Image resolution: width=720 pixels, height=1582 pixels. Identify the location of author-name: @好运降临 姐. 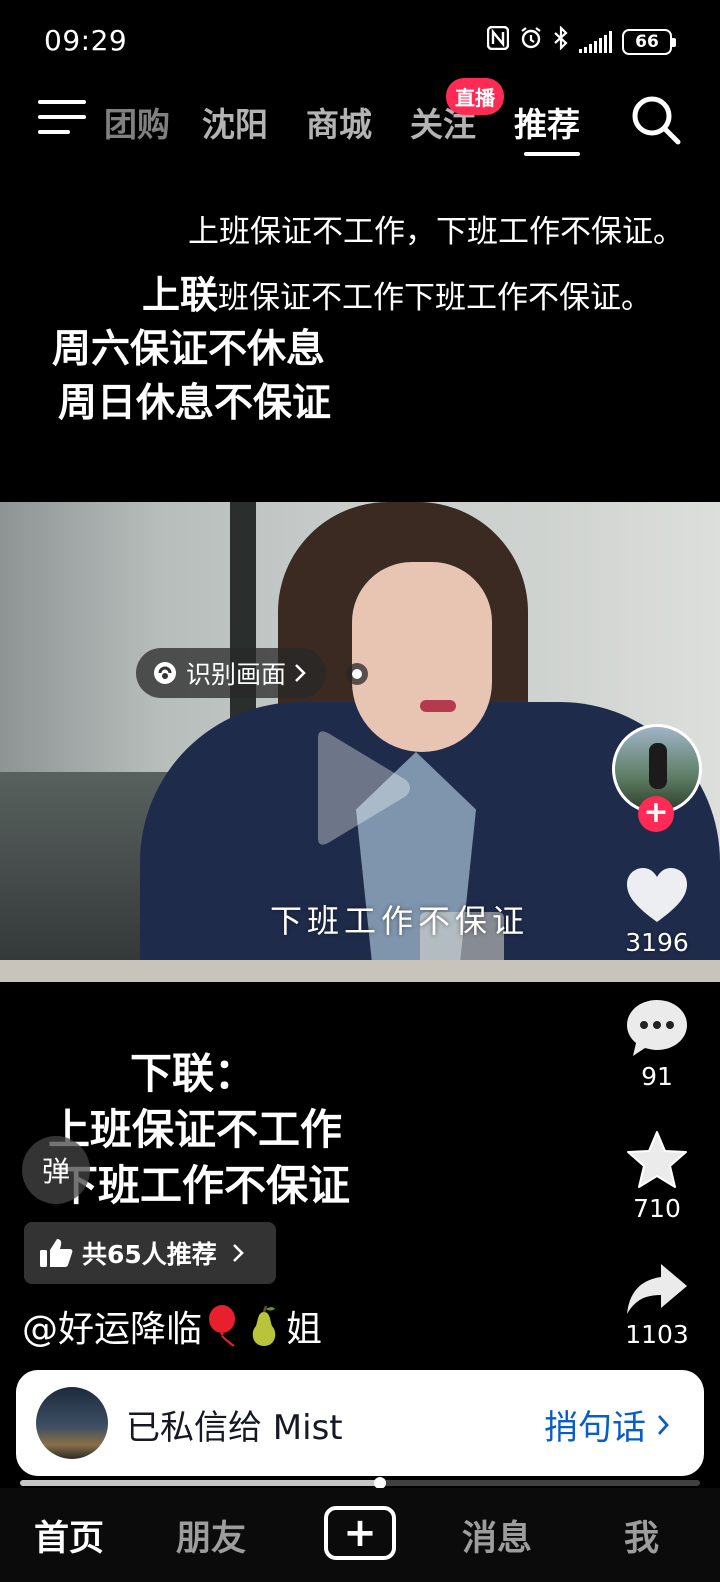
(172, 1326).